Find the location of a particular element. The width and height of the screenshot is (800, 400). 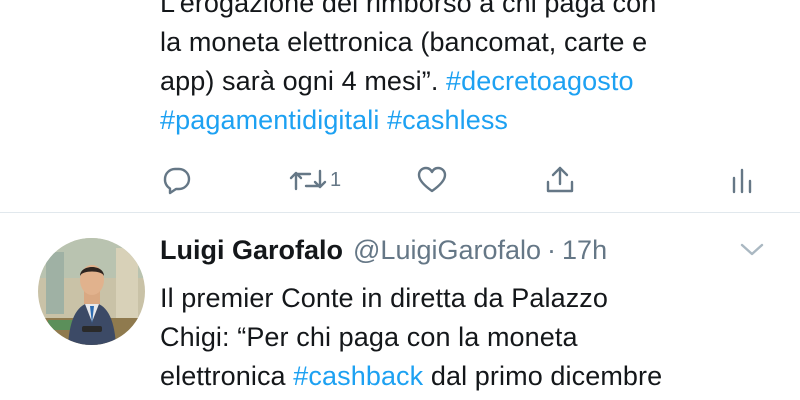

text-span: Il premier Conte in diretta da Palazzo is located at coordinates (384, 298).